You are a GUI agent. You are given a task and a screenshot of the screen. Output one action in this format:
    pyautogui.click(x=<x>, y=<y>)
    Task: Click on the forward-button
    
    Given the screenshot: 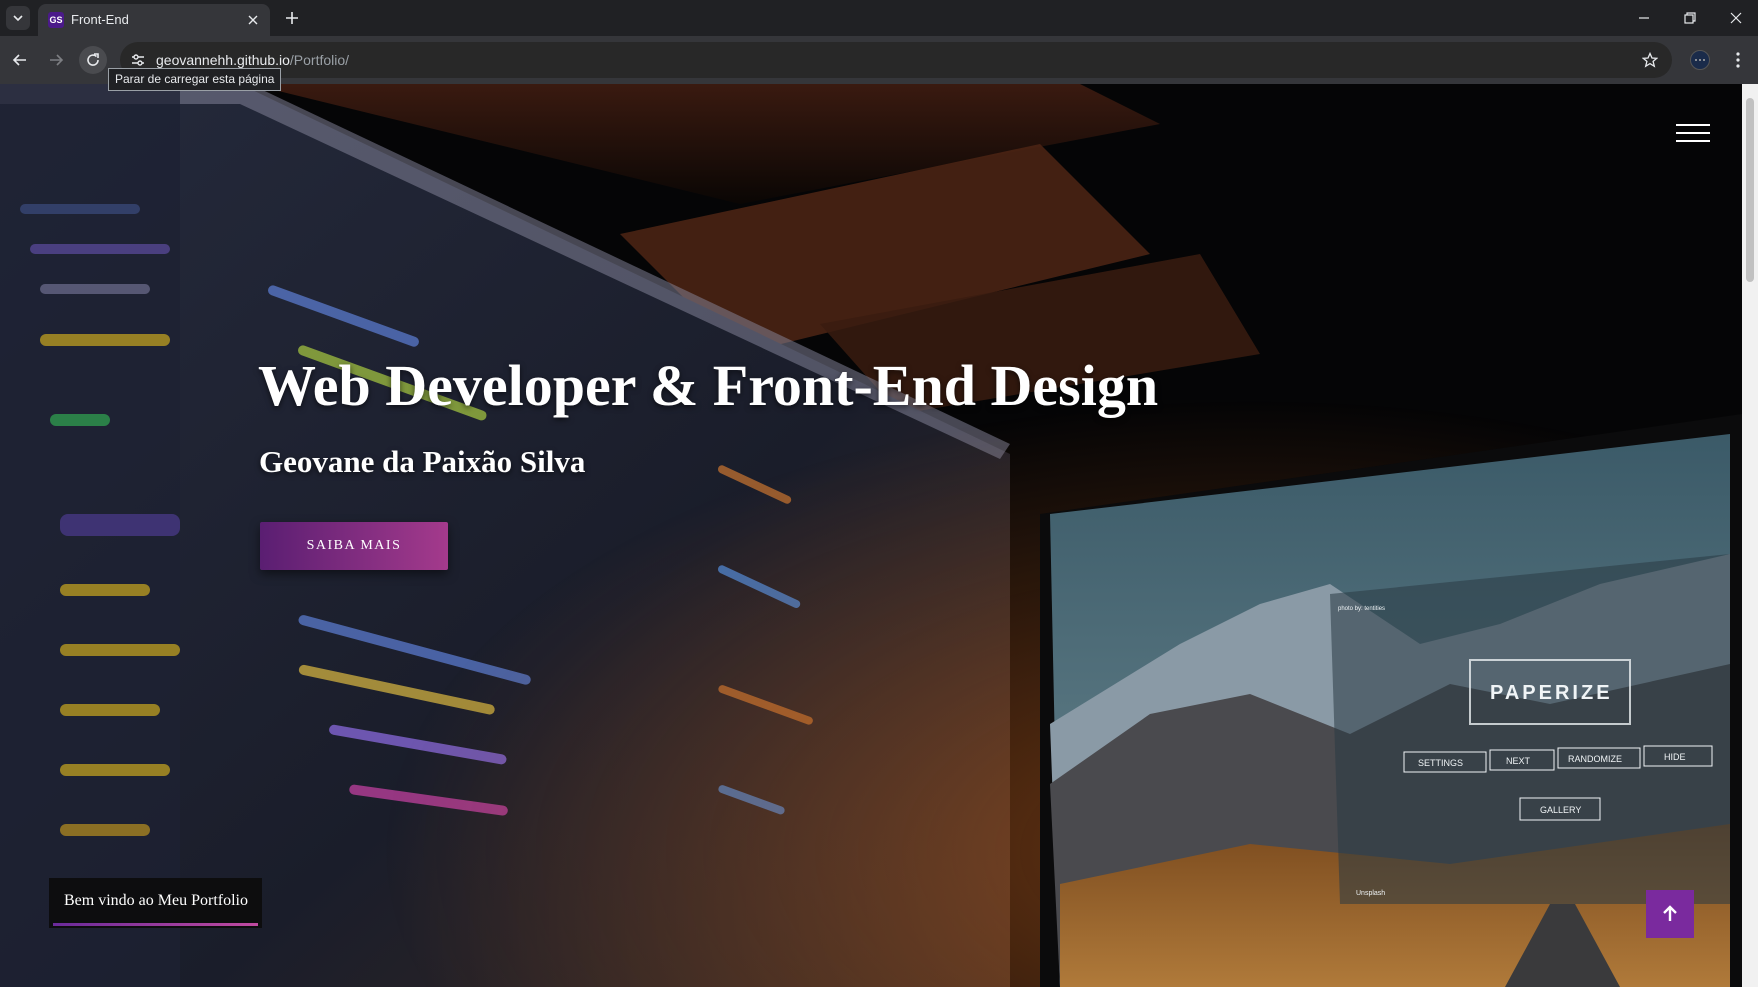 What is the action you would take?
    pyautogui.click(x=56, y=60)
    